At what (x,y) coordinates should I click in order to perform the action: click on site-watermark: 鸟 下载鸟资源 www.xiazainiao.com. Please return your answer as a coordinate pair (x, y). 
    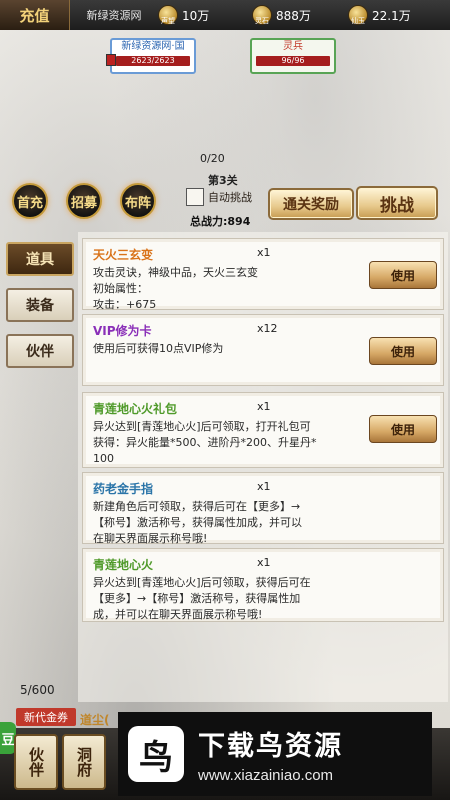
    Looking at the image, I should click on (275, 754).